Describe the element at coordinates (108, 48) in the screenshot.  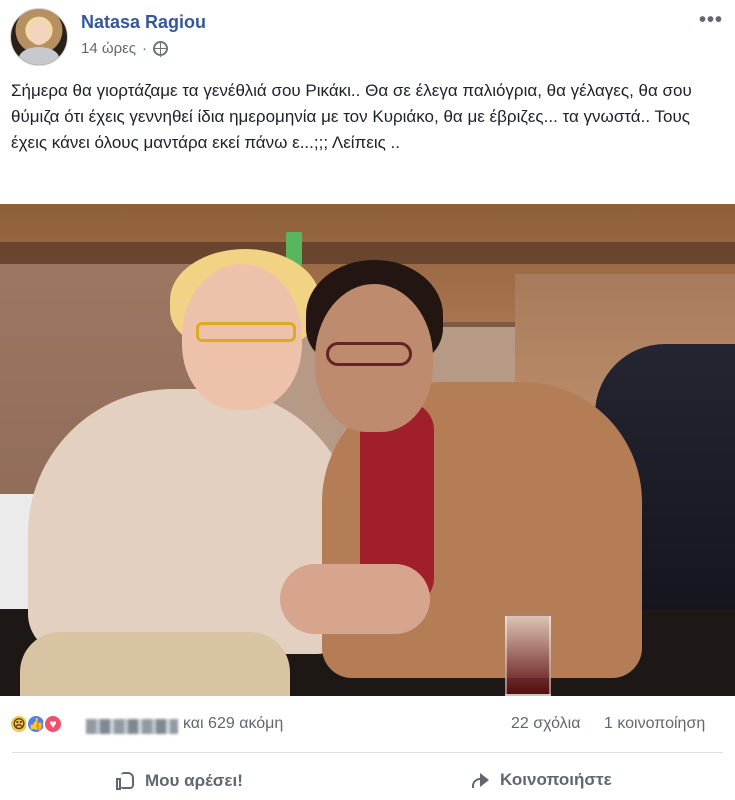
I see `post-time: 14 ώρες` at that location.